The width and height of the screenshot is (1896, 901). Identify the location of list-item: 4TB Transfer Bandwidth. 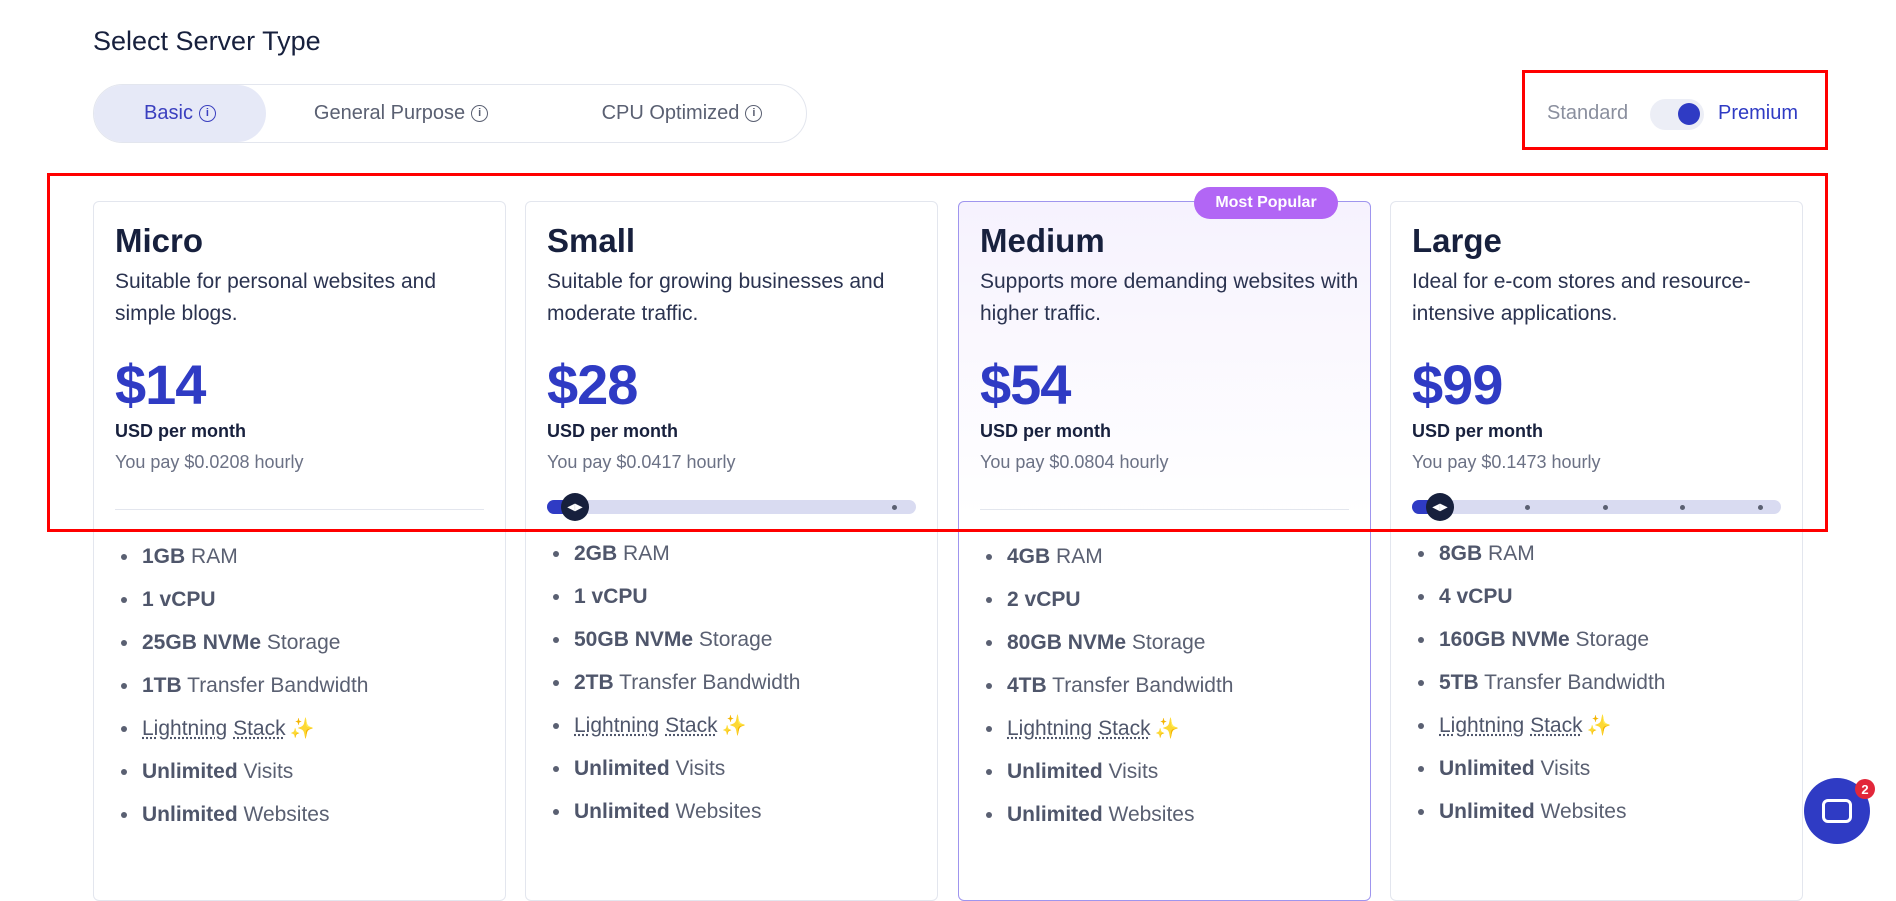
(1106, 693).